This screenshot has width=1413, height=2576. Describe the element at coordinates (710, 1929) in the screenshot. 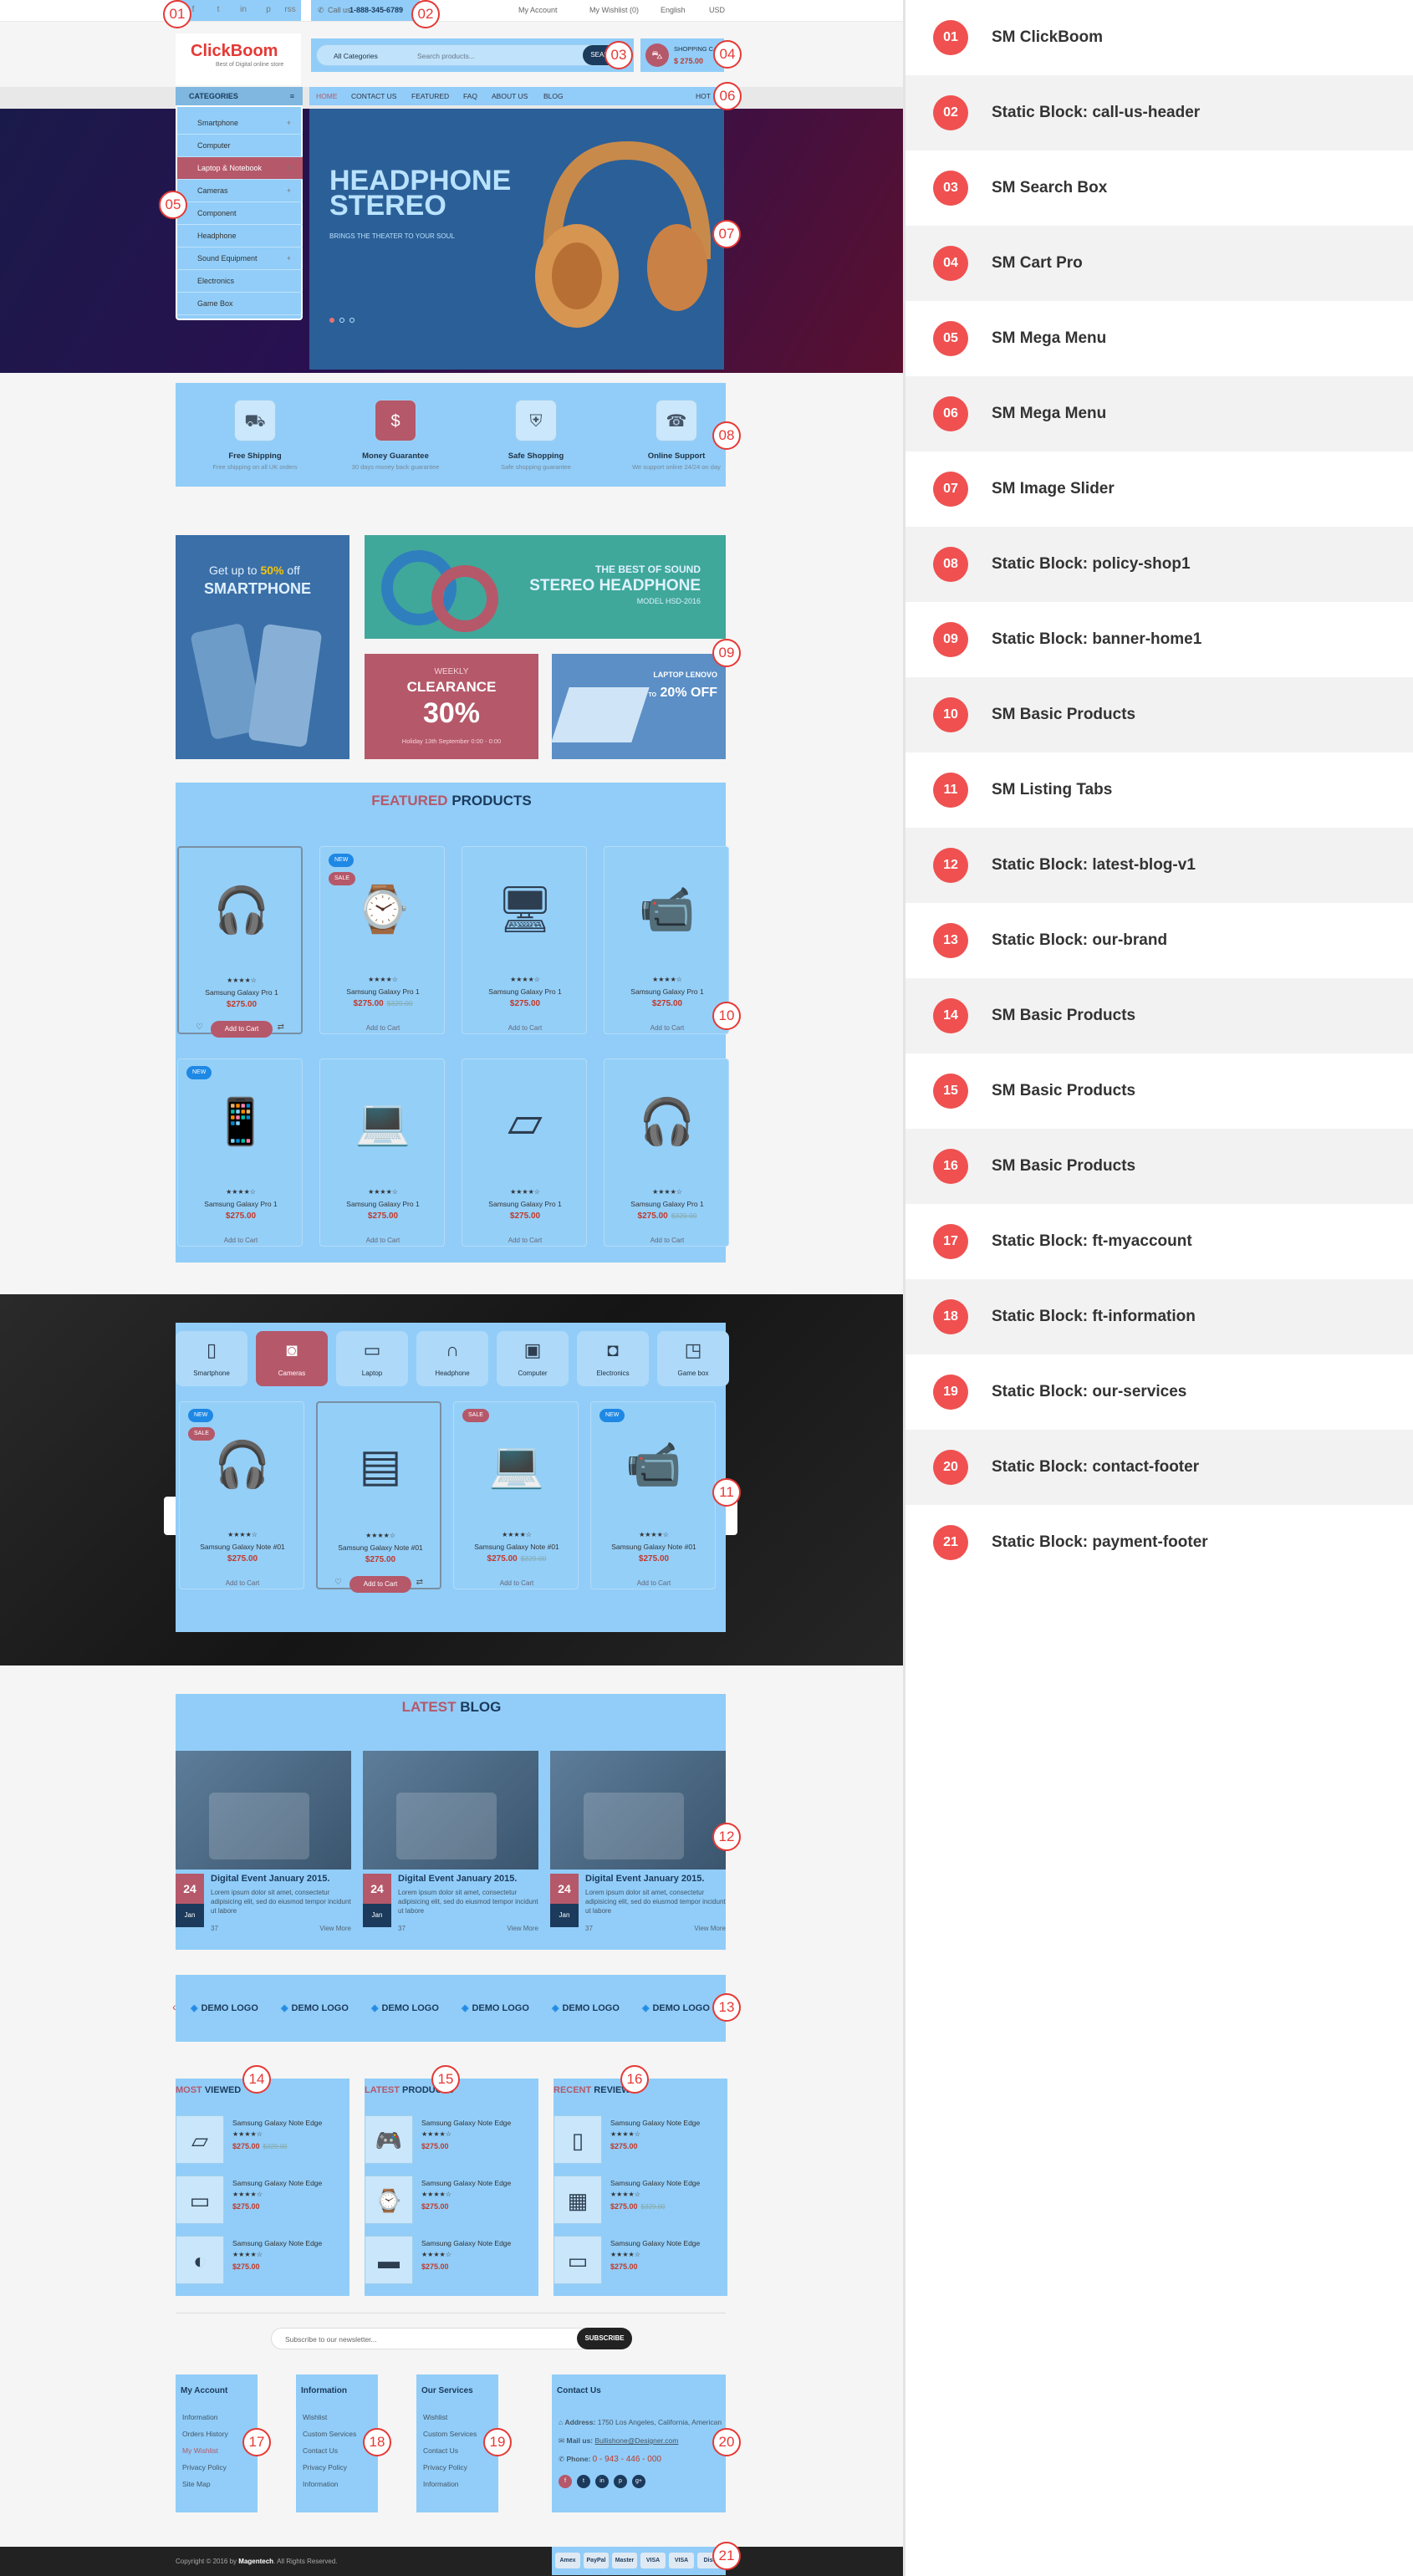

I see `view-more-link: View More` at that location.